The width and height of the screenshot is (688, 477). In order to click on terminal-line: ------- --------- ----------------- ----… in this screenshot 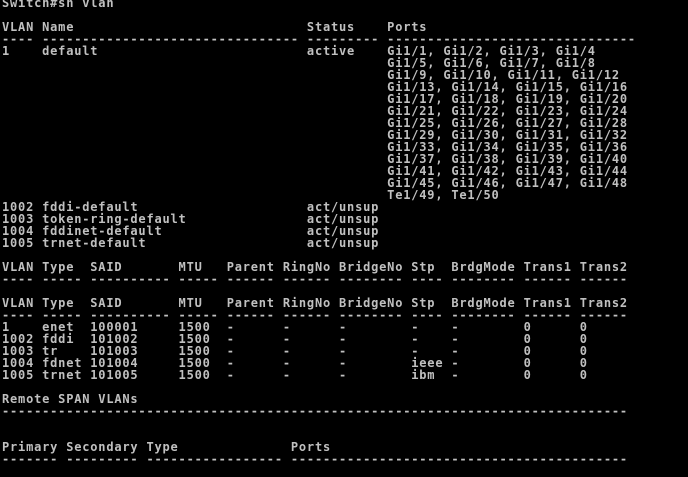, I will do `click(315, 459)`.